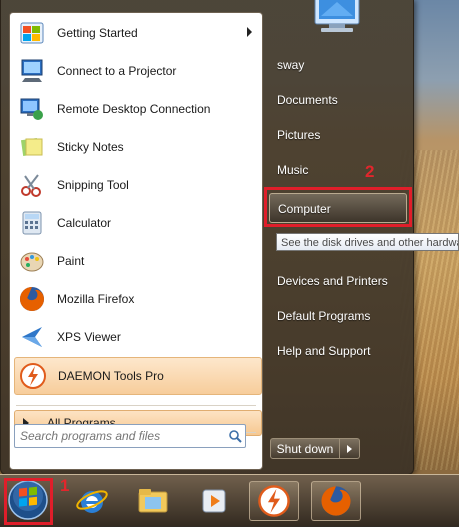 The width and height of the screenshot is (459, 527). Describe the element at coordinates (32, 185) in the screenshot. I see `scissors-icon` at that location.